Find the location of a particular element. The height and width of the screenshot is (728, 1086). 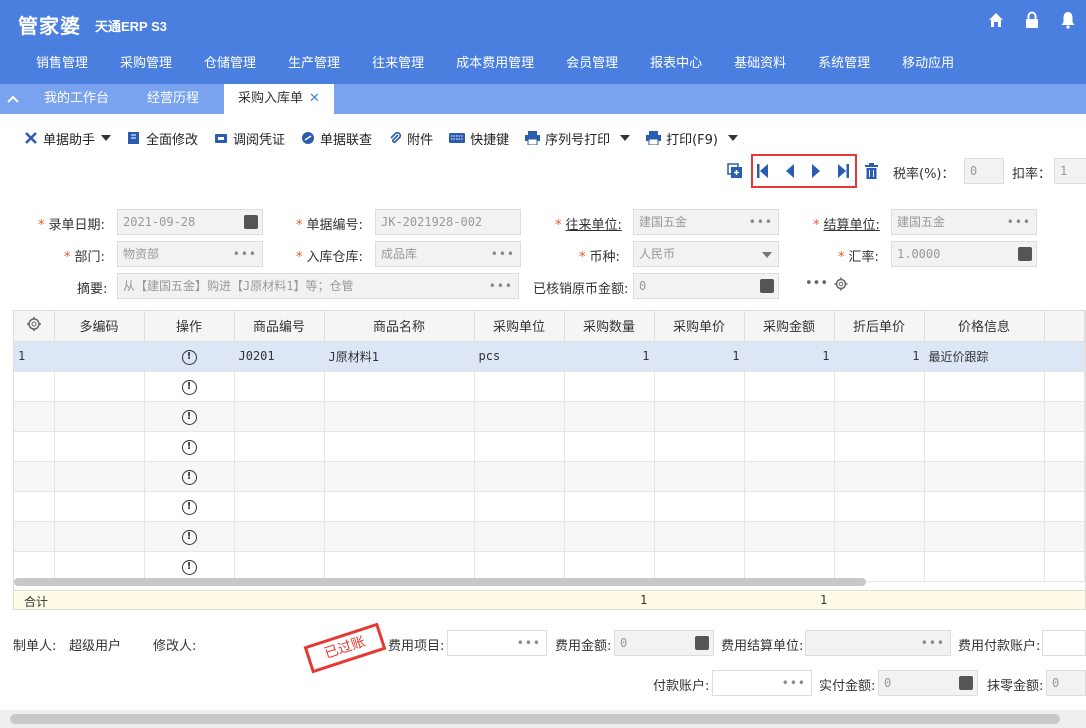

expense-amount-field: 0 is located at coordinates (664, 643).